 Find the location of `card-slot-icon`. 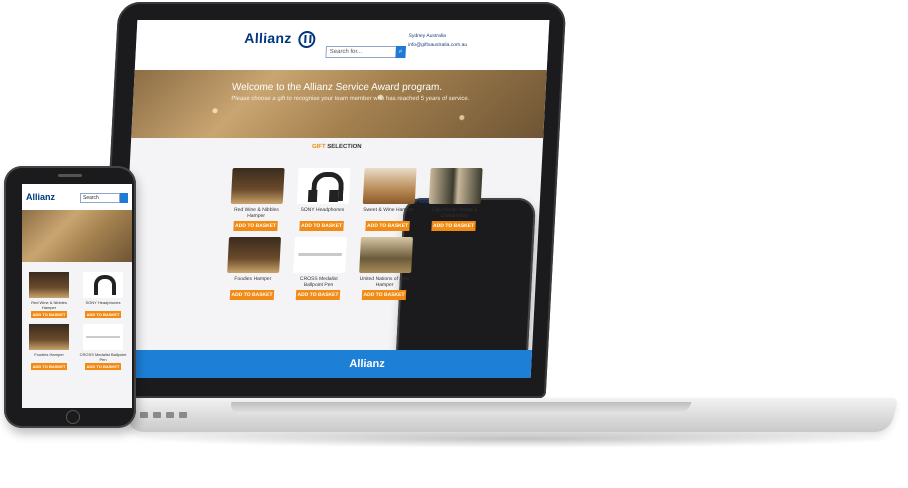

card-slot-icon is located at coordinates (183, 415).